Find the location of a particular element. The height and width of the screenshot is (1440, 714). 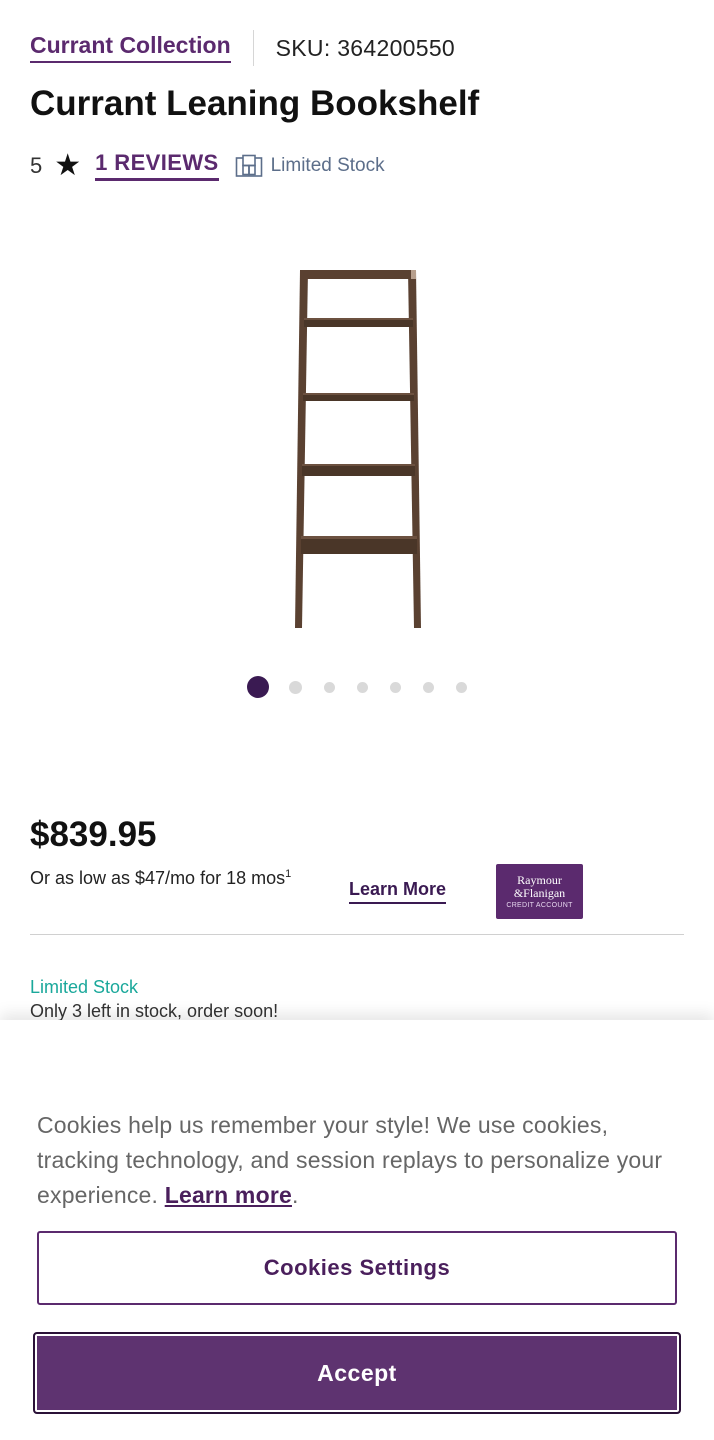

availability-message: Only 3 left in stock, order soon! is located at coordinates (154, 1011).